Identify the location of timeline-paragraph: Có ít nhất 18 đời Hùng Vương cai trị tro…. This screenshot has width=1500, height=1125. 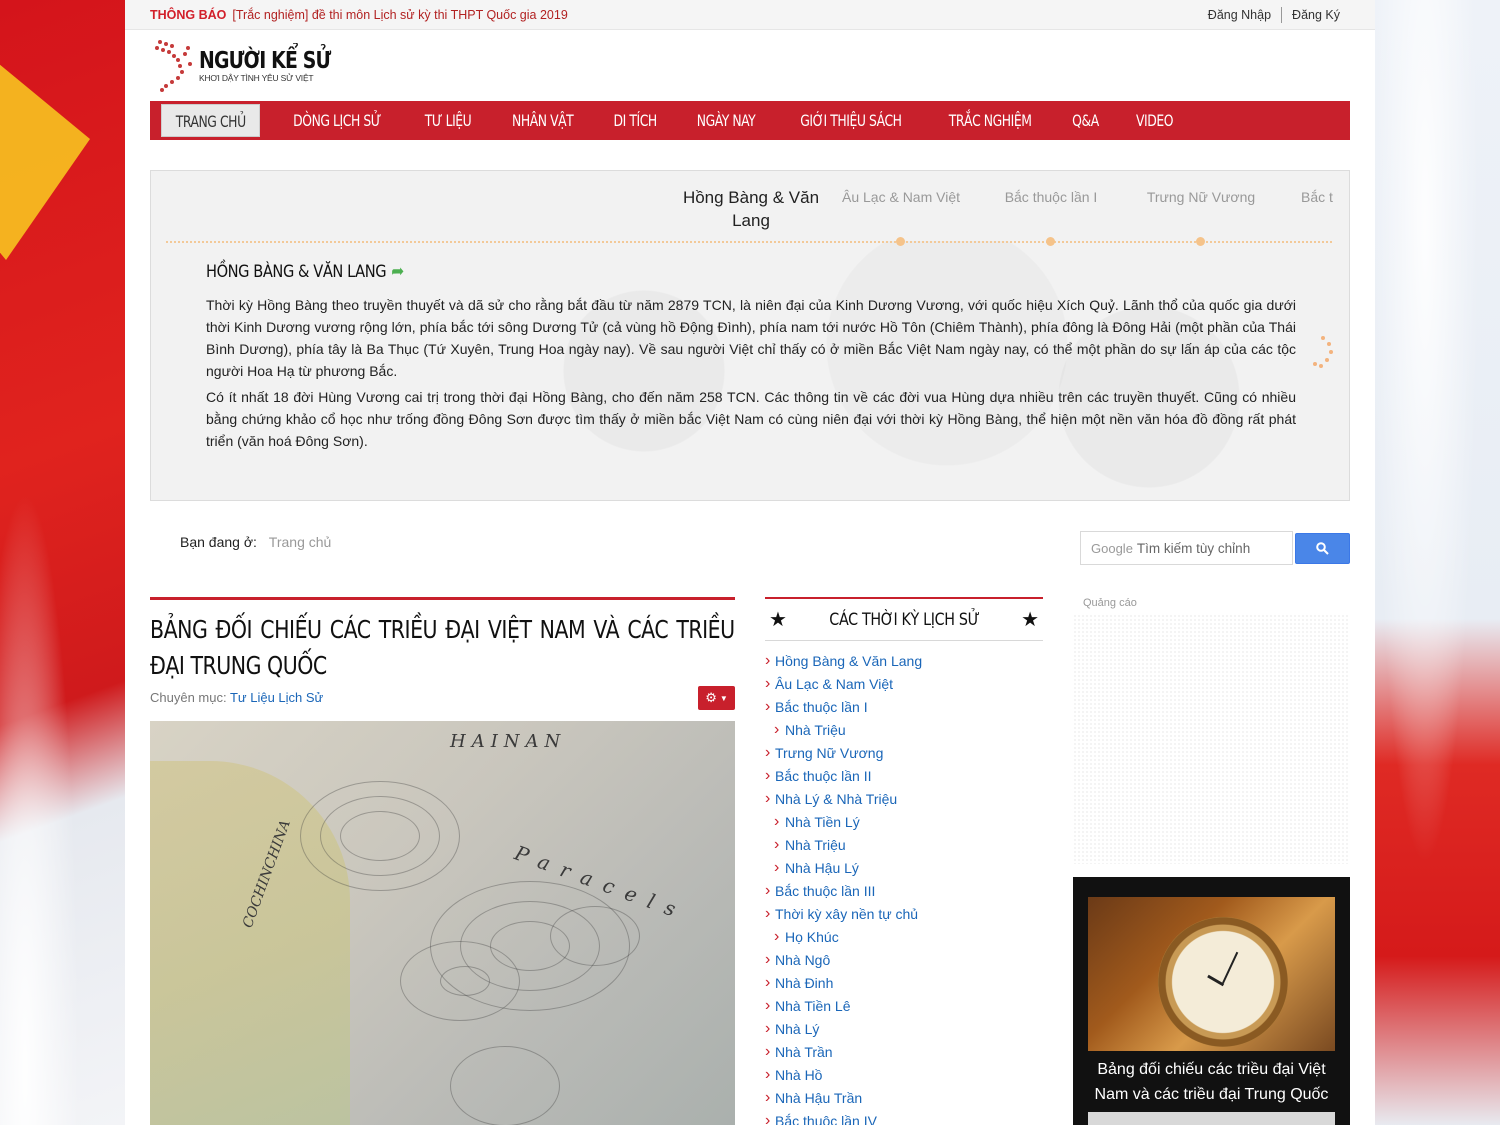
(751, 419).